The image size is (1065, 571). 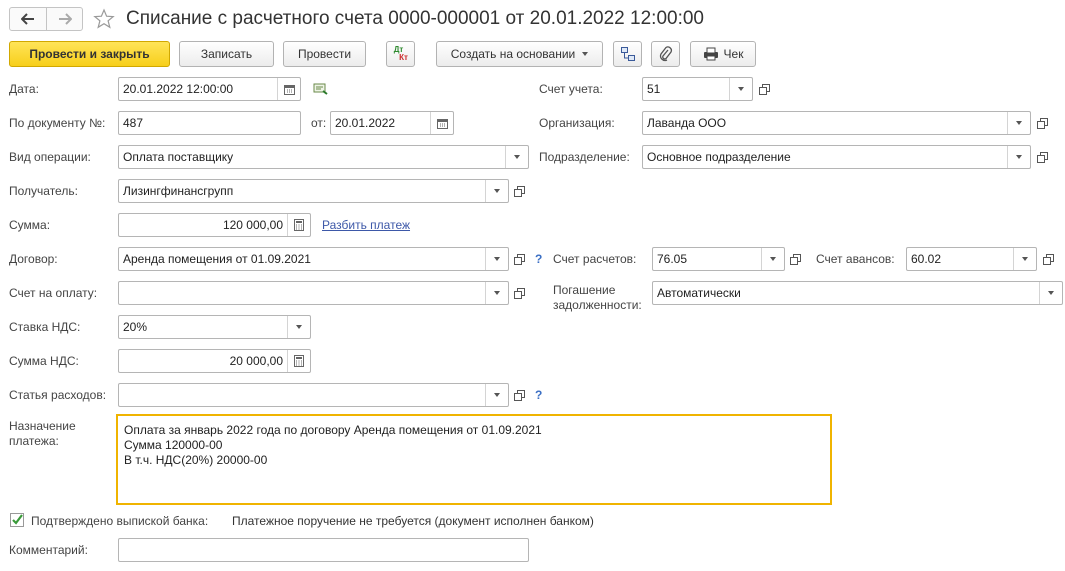 I want to click on account-value: 51, so click(x=654, y=89).